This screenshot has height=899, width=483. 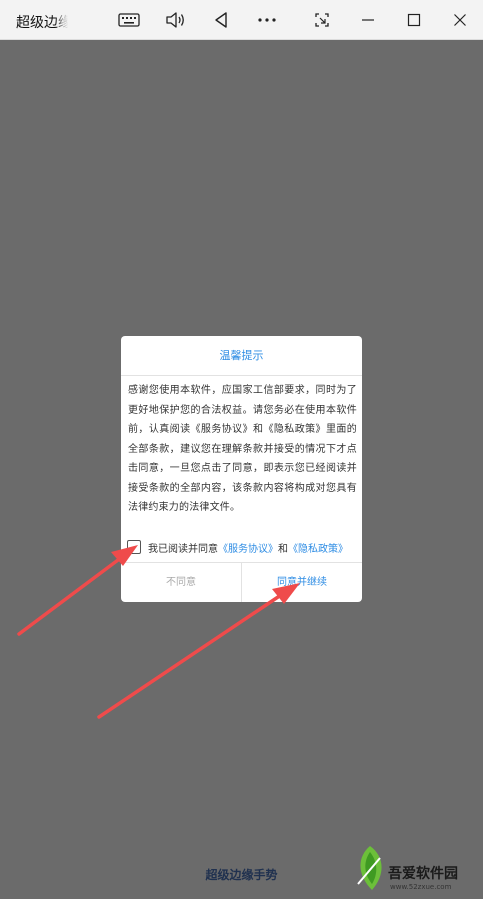 I want to click on agree-row: 我已阅读并同意 《服务协议》 和 《隐私政策》, so click(x=243, y=547).